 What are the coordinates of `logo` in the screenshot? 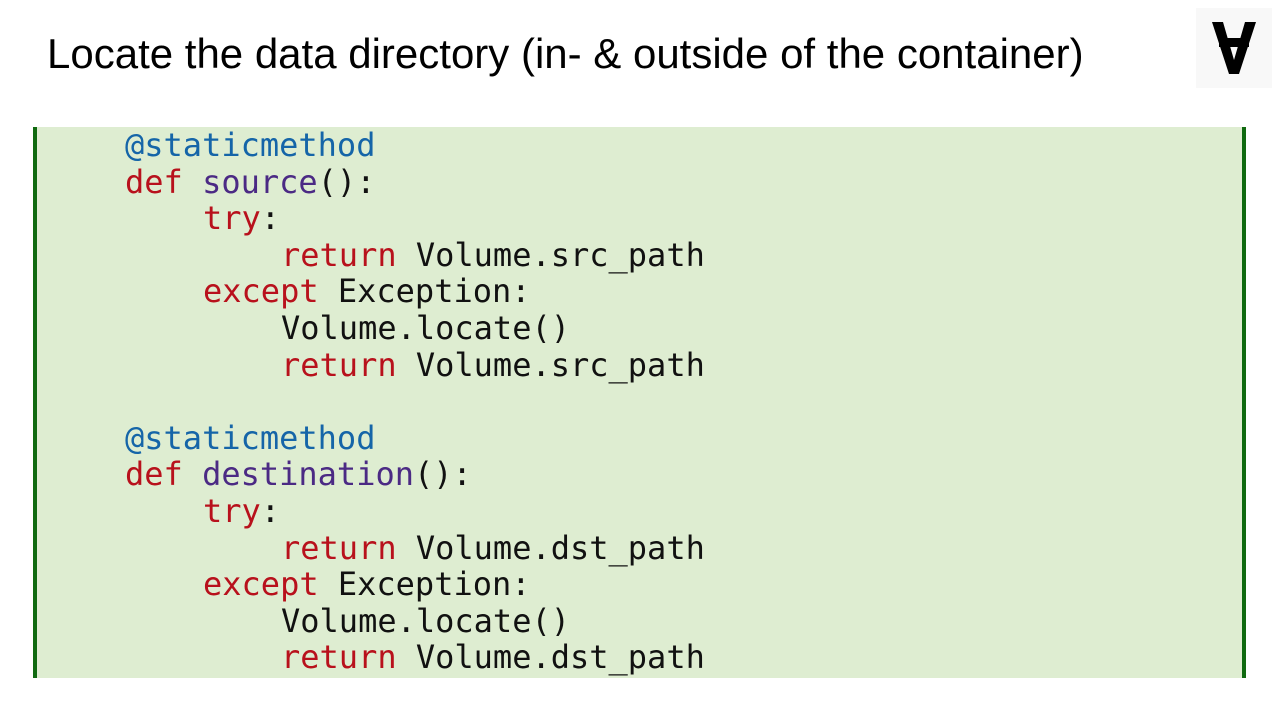 It's located at (1234, 48).